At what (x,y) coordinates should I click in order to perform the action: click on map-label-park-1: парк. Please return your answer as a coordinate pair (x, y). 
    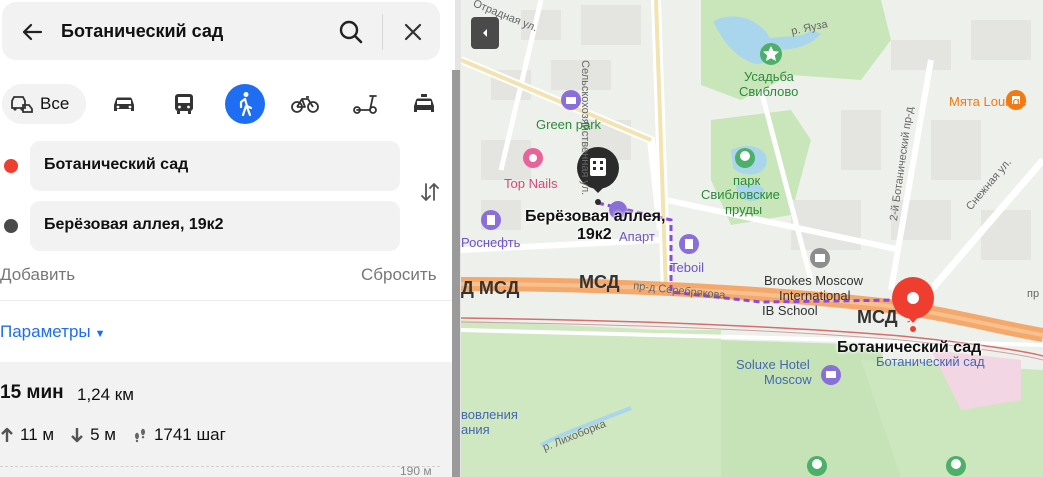
    Looking at the image, I should click on (746, 180).